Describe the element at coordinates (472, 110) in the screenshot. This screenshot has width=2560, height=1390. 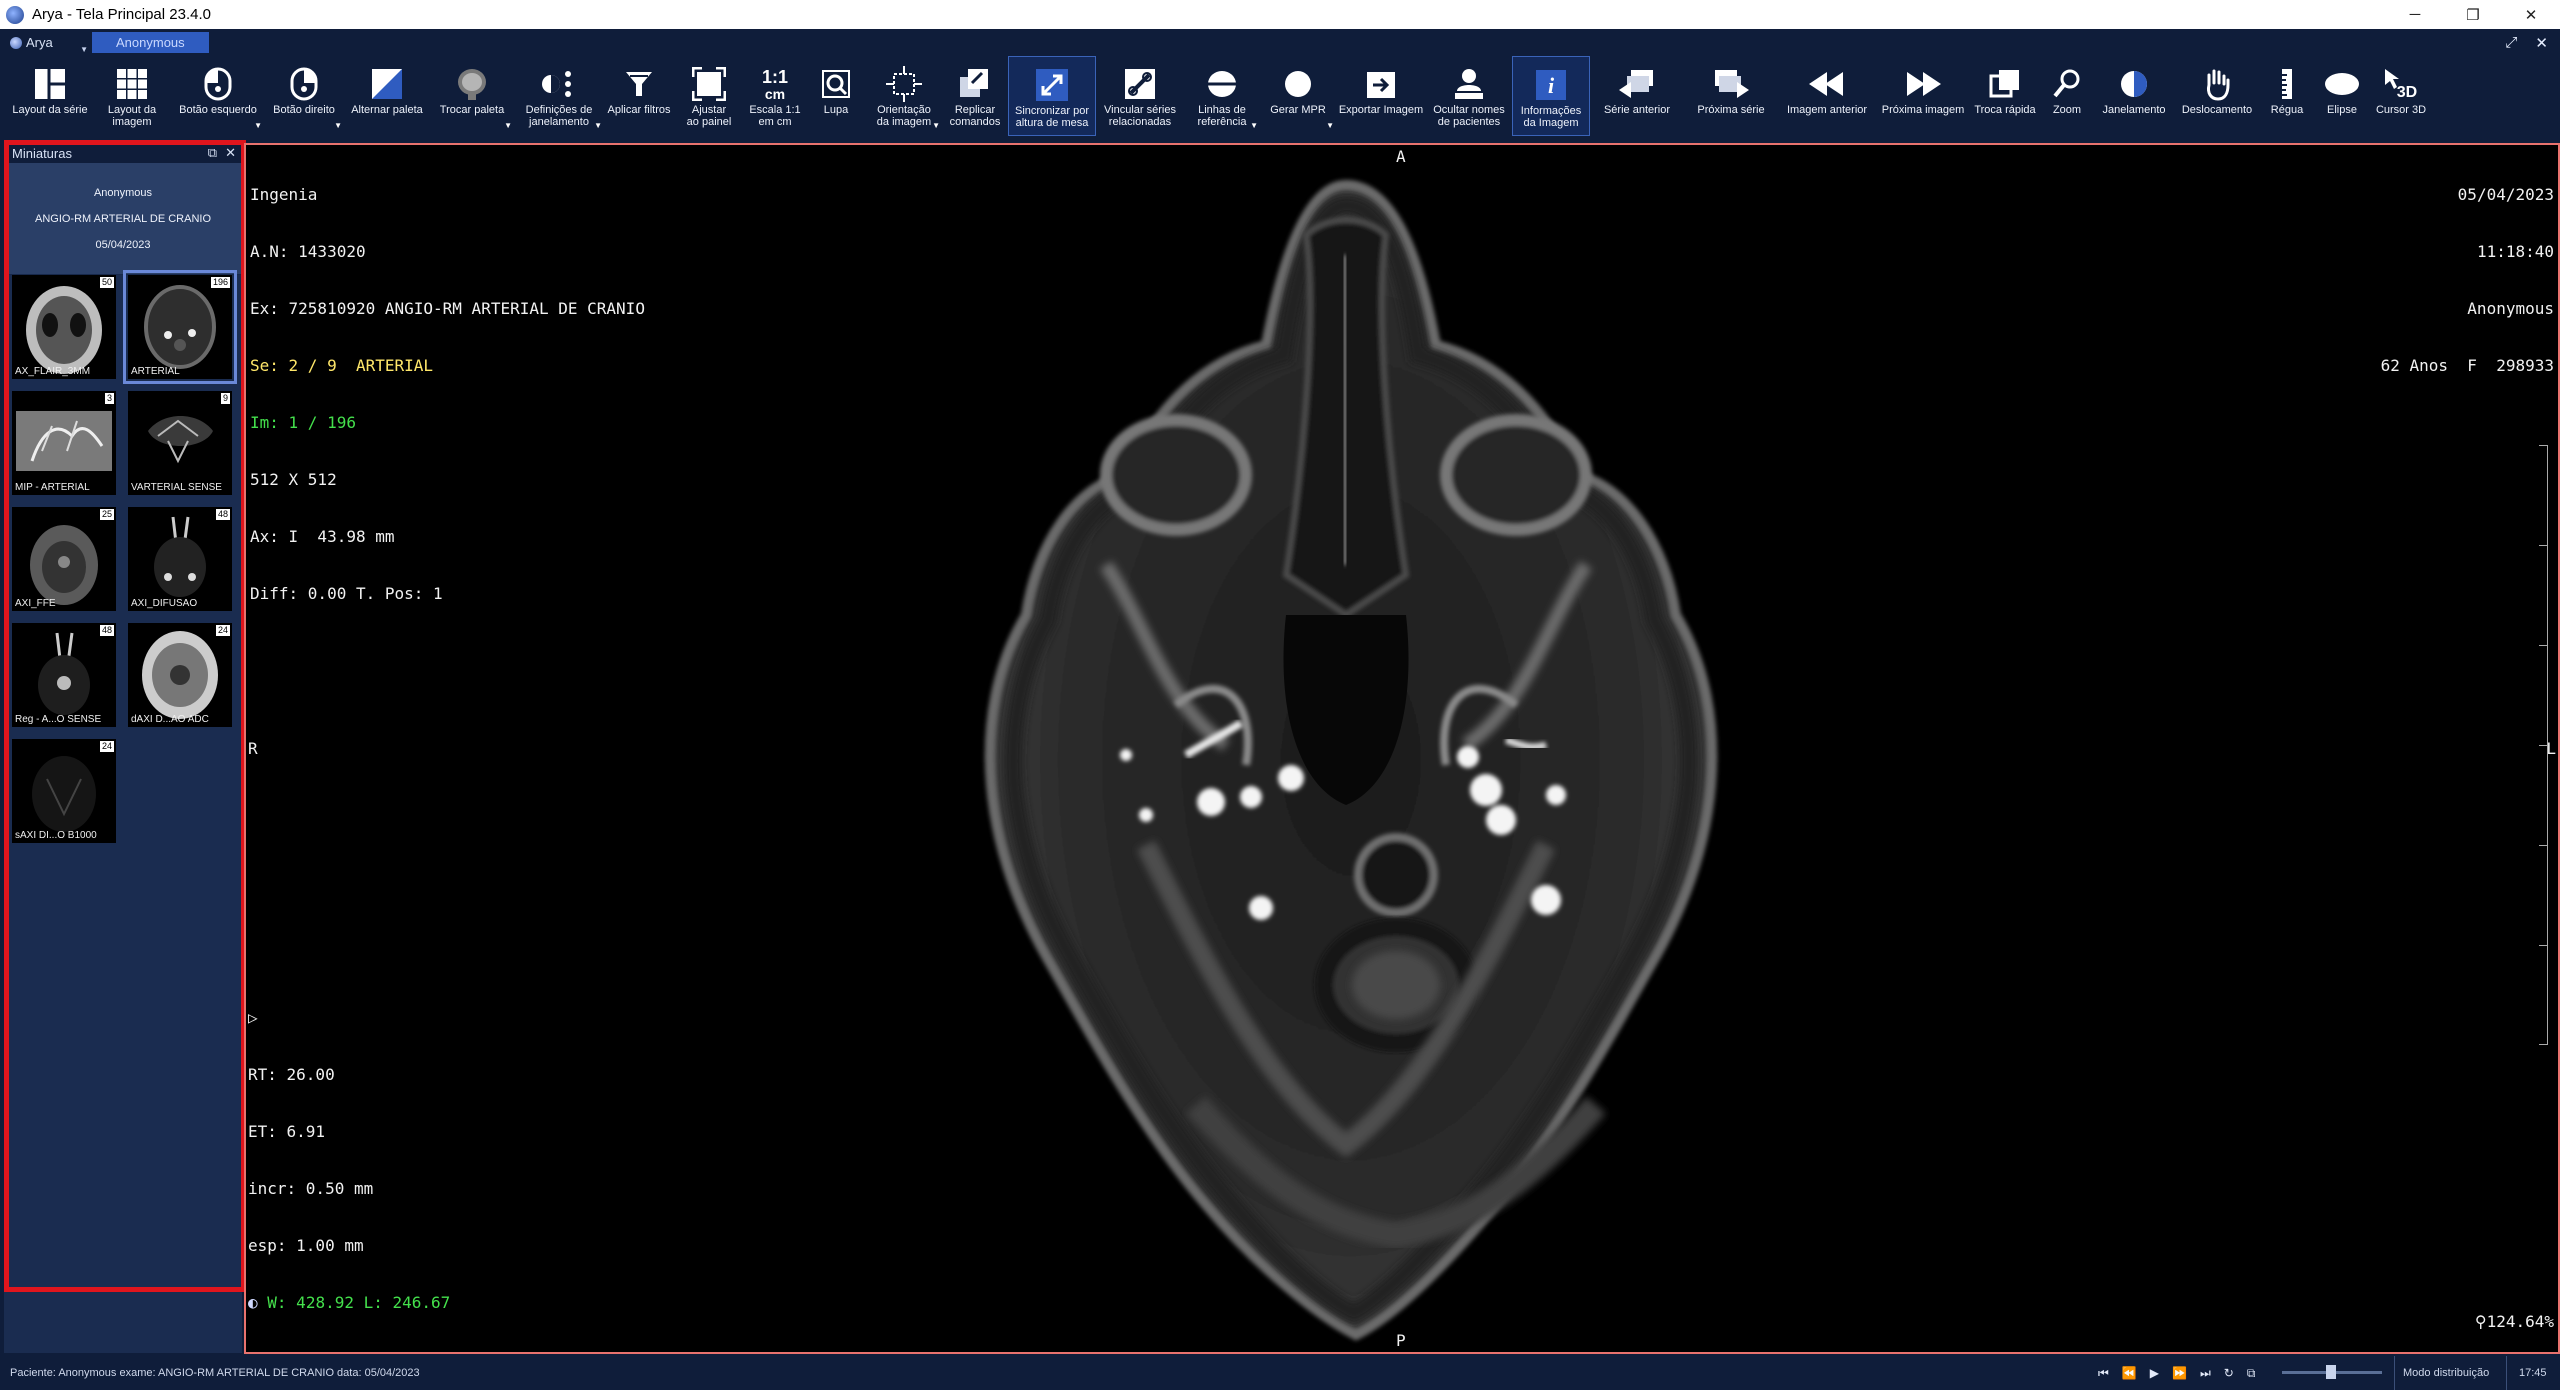
I see `tool-label: Trocar paleta` at that location.